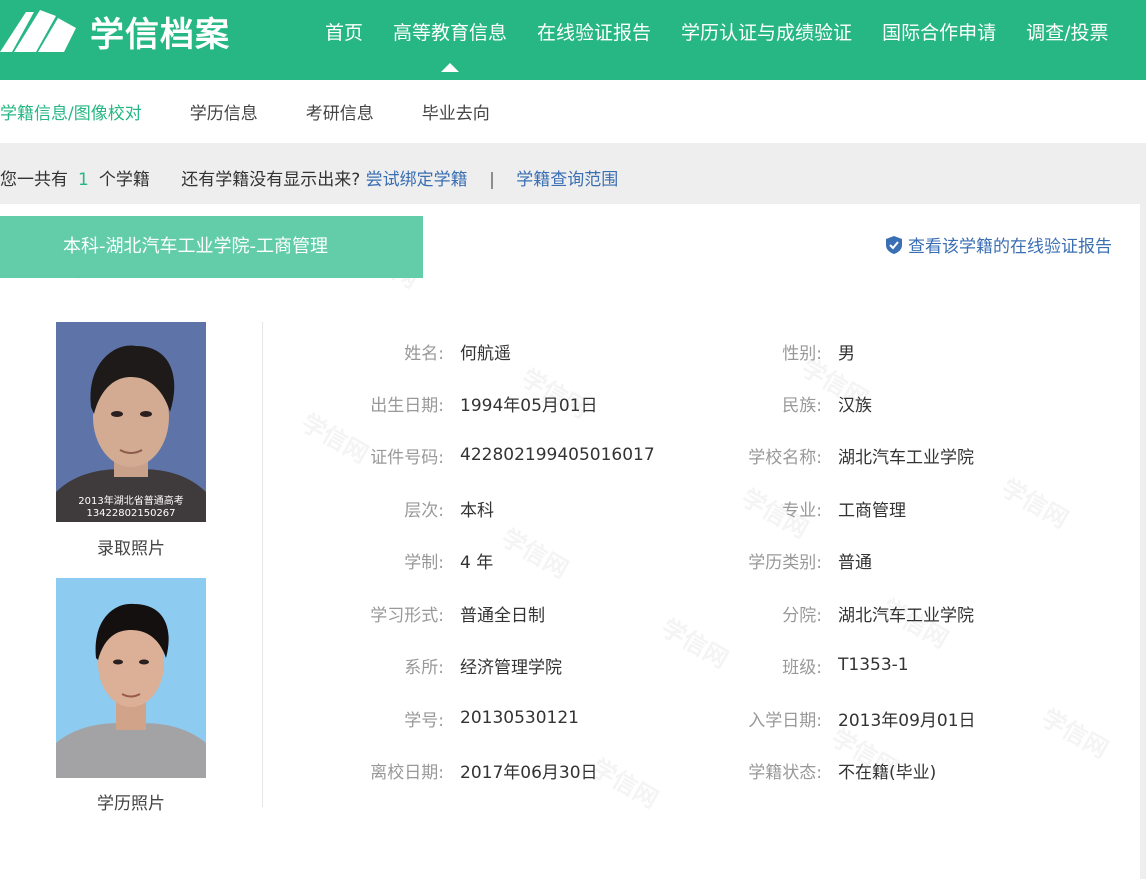  What do you see at coordinates (573, 111) in the screenshot?
I see `sub-nav: 学籍信息/图像校对 学历信息 考研信息 毕业去向` at bounding box center [573, 111].